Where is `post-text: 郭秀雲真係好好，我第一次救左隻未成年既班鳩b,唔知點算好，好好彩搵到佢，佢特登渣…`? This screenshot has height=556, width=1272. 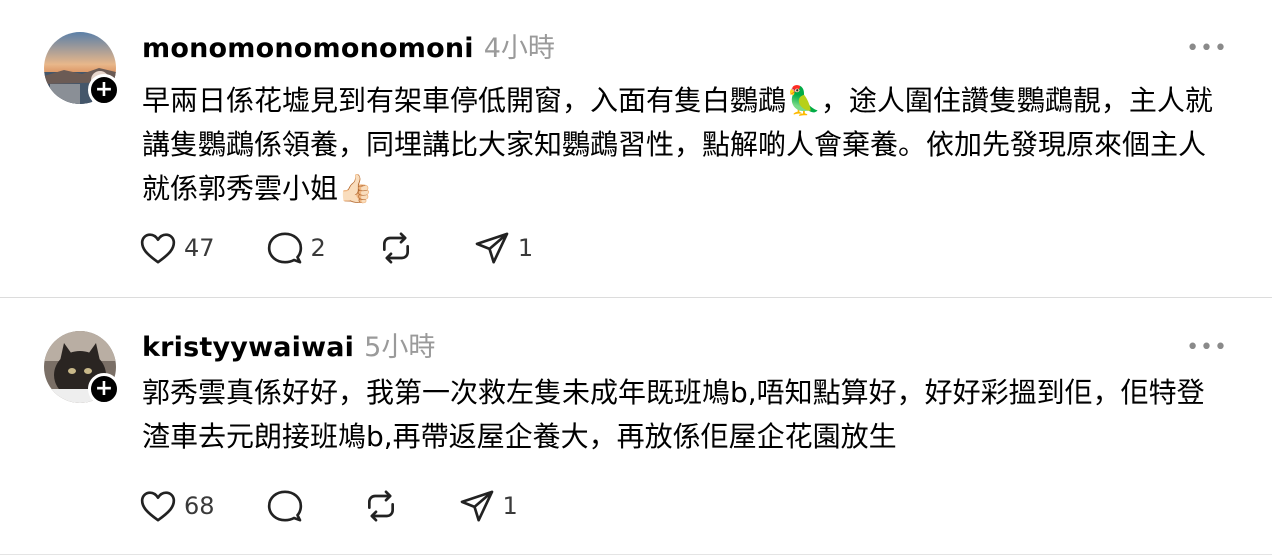
post-text: 郭秀雲真係好好，我第一次救左隻未成年既班鳩b,唔知點算好，好好彩搵到佢，佢特登渣… is located at coordinates (673, 414).